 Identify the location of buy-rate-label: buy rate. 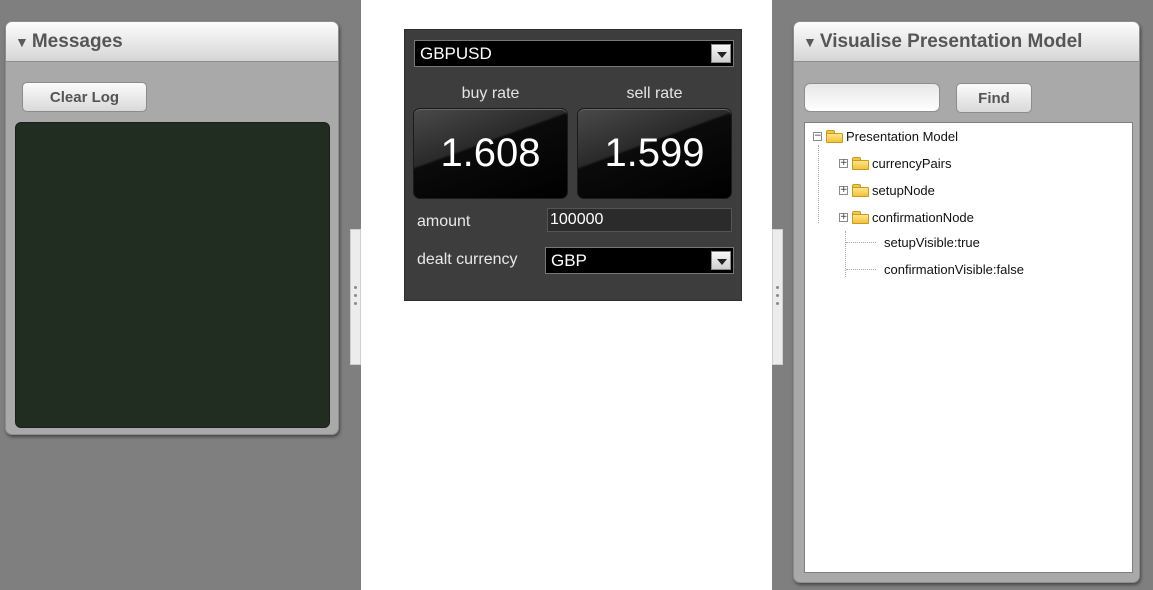
(490, 93).